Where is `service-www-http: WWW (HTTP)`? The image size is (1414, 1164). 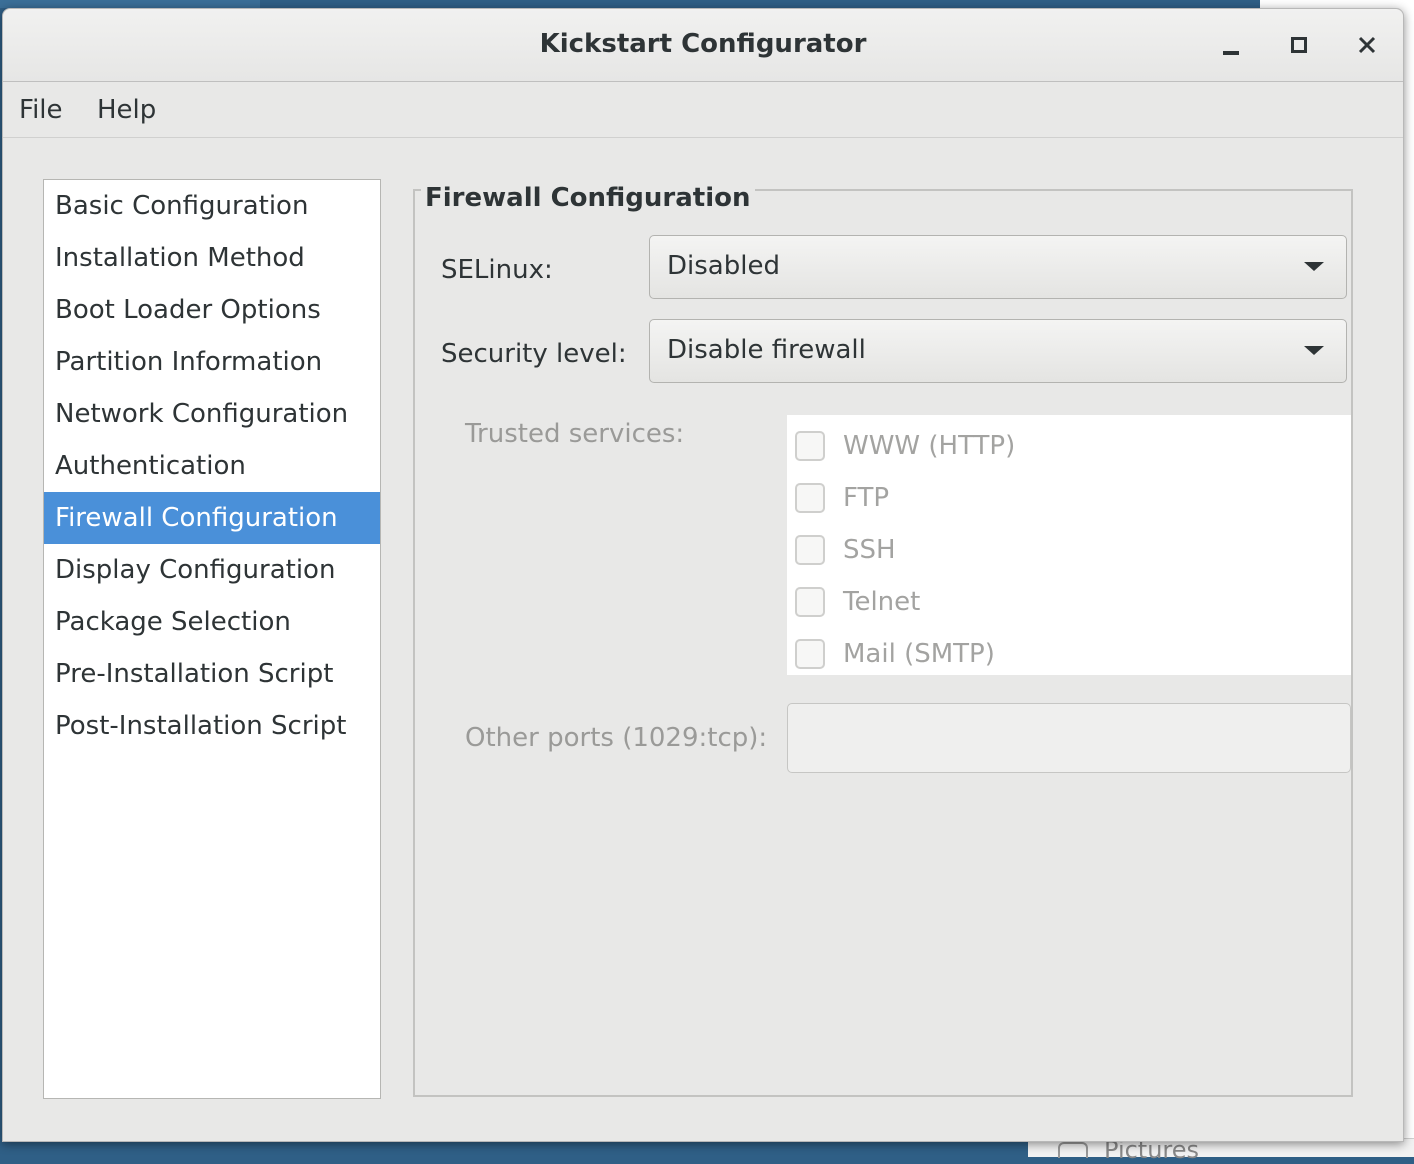
service-www-http: WWW (HTTP) is located at coordinates (1069, 447).